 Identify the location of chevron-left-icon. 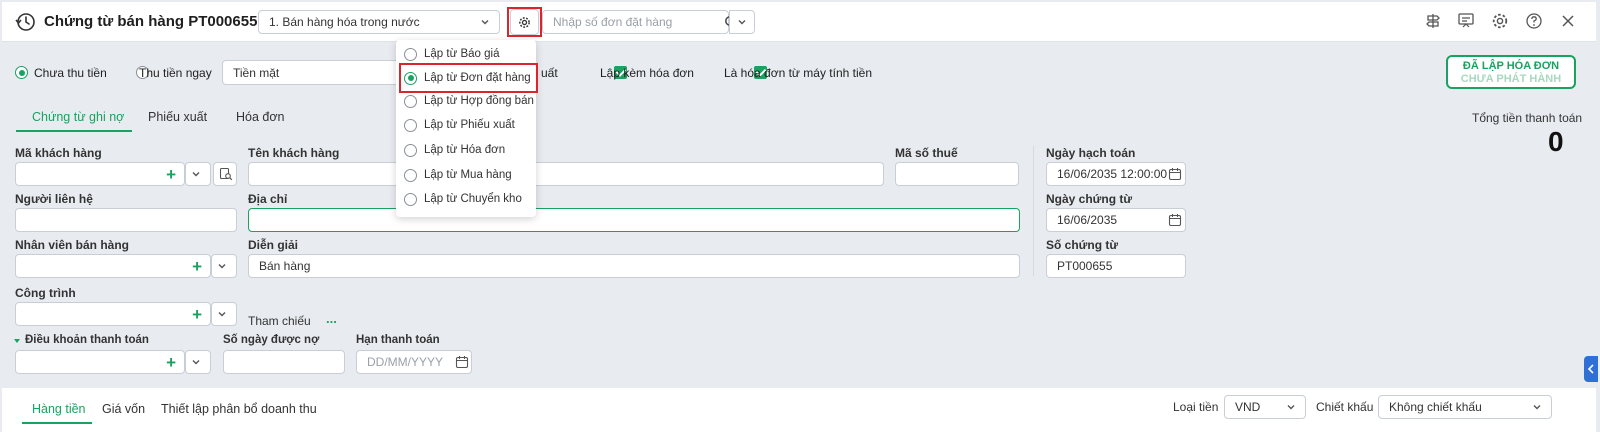
(1590, 369).